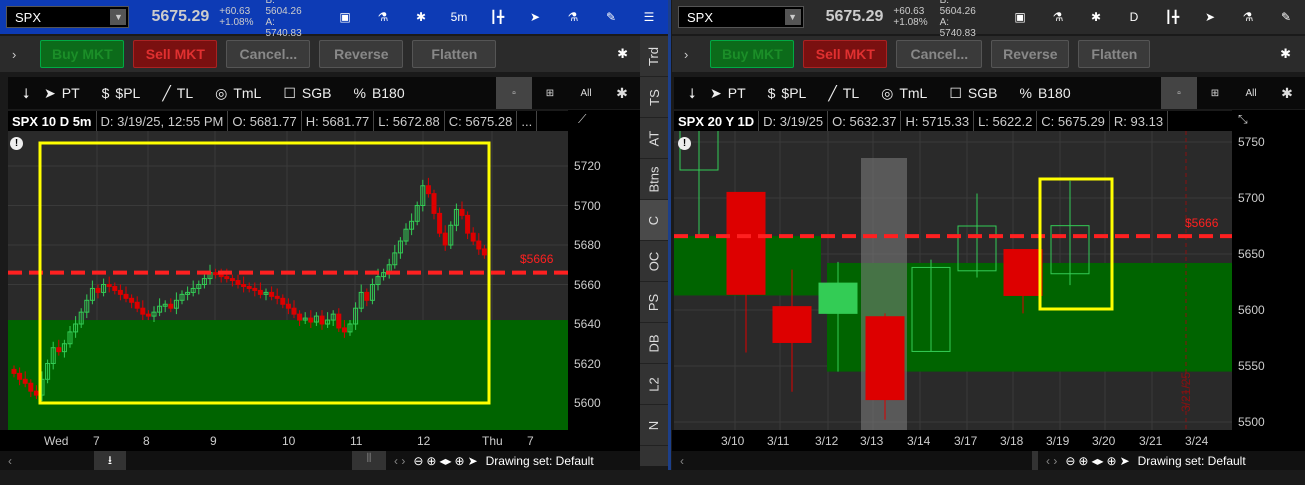 The image size is (1305, 485). I want to click on side-tab-label: TS, so click(654, 97).